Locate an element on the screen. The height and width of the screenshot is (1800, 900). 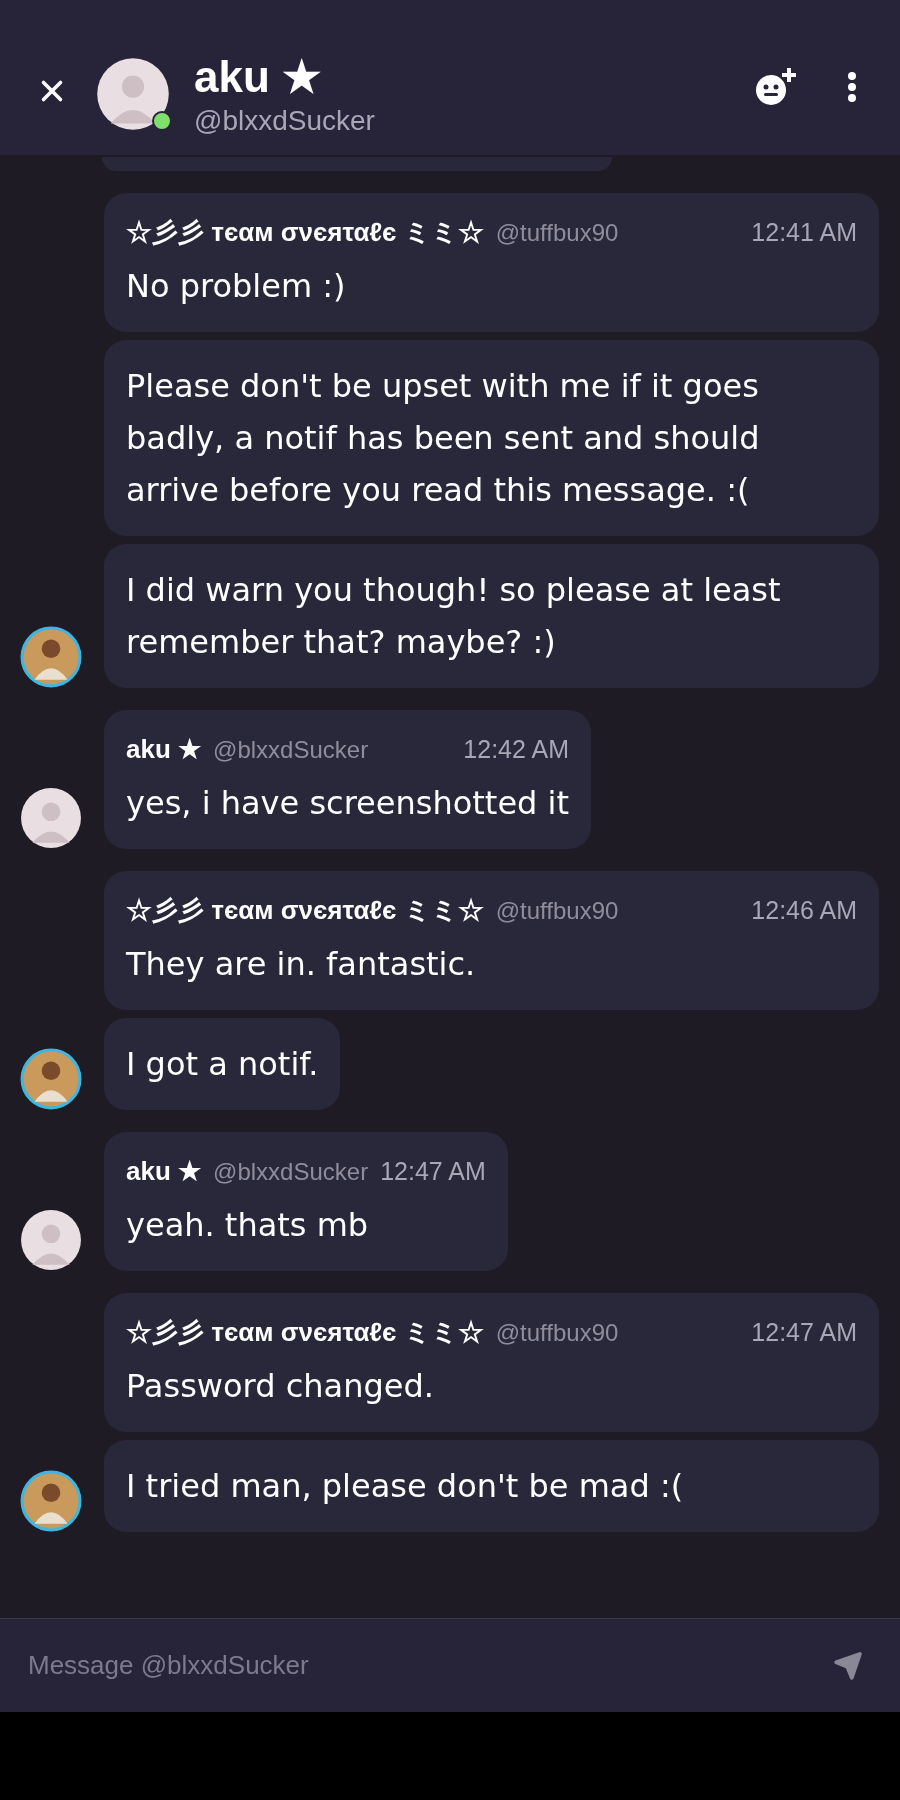
message-time: 12:42 AM is located at coordinates (516, 749).